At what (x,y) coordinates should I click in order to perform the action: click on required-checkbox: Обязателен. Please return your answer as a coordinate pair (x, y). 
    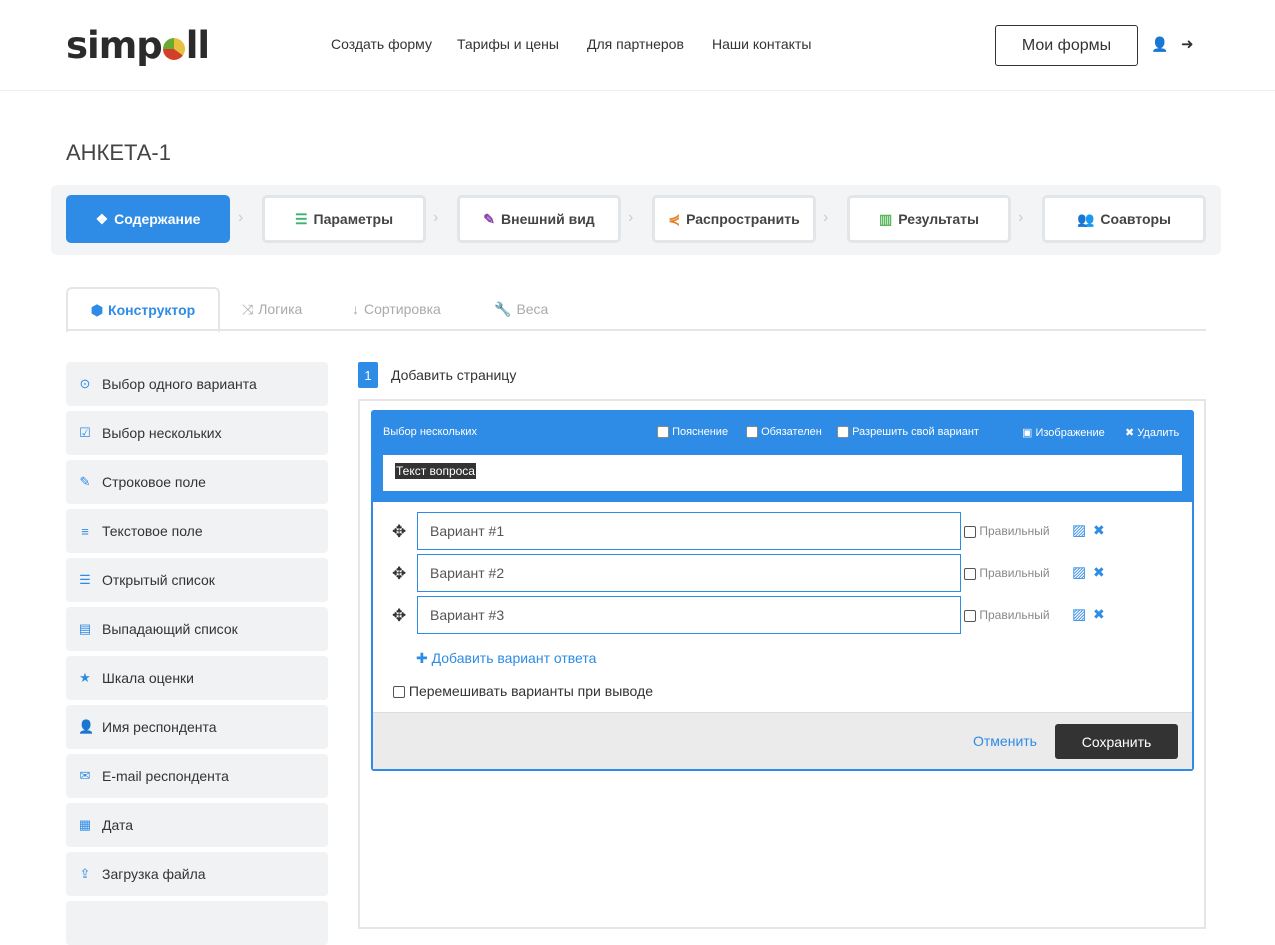
    Looking at the image, I should click on (784, 432).